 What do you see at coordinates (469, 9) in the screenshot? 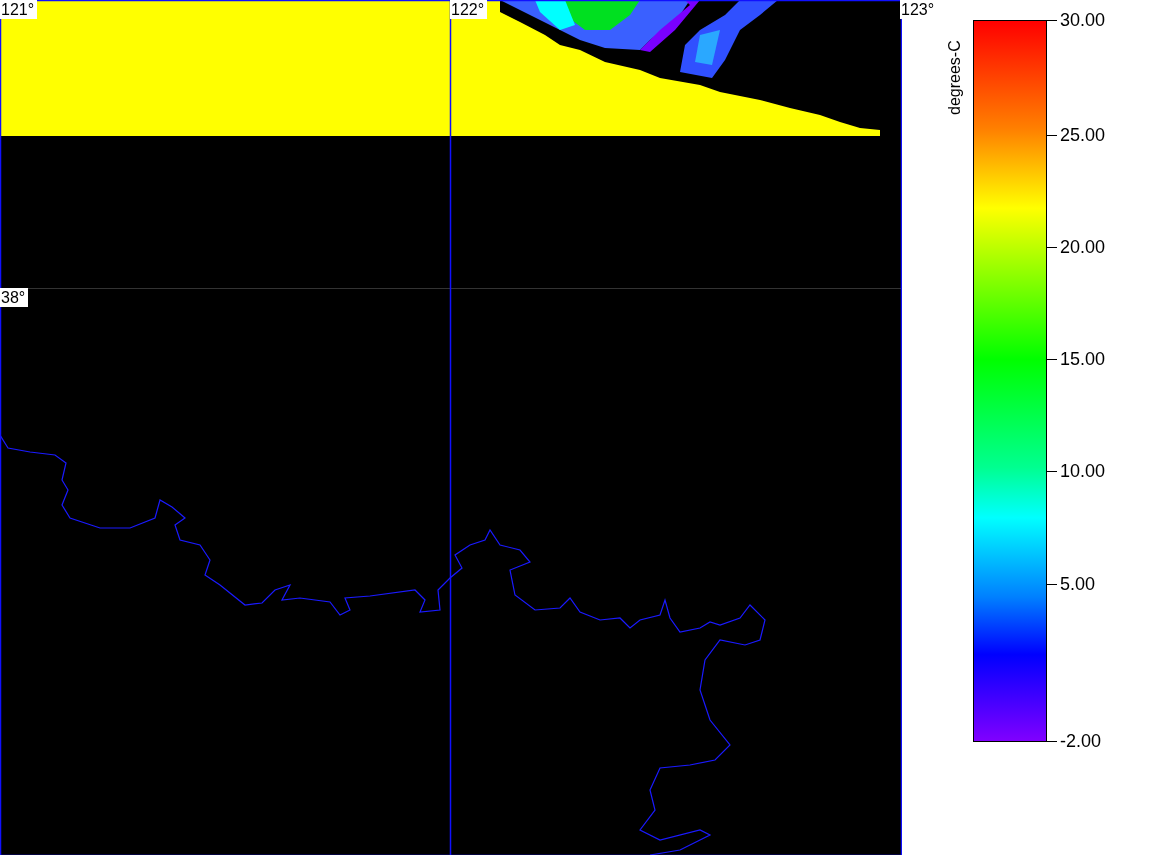
I see `longitude-label: 122°` at bounding box center [469, 9].